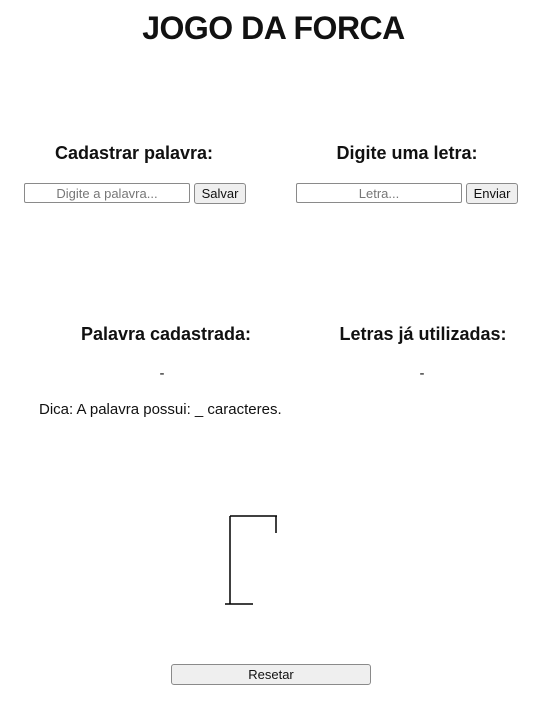  I want to click on word-hint: Dica: A palavra possui: _ caracteres., so click(160, 409).